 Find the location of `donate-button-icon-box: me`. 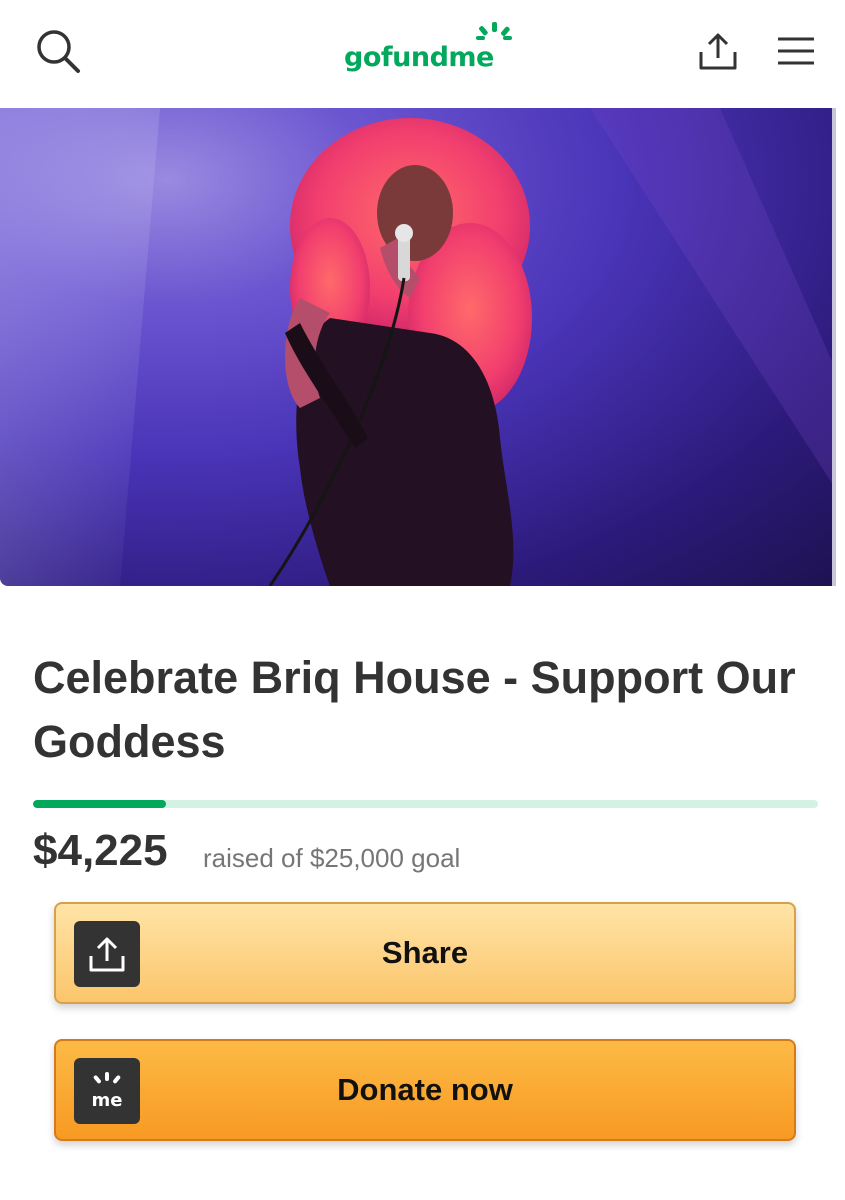

donate-button-icon-box: me is located at coordinates (107, 1091).